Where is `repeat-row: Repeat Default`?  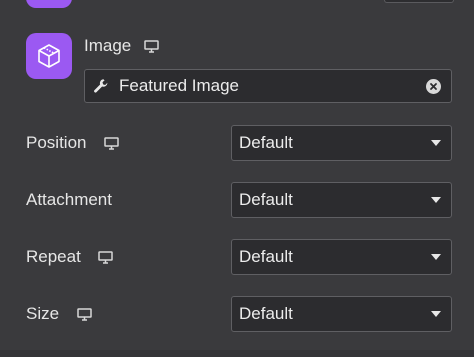 repeat-row: Repeat Default is located at coordinates (239, 257).